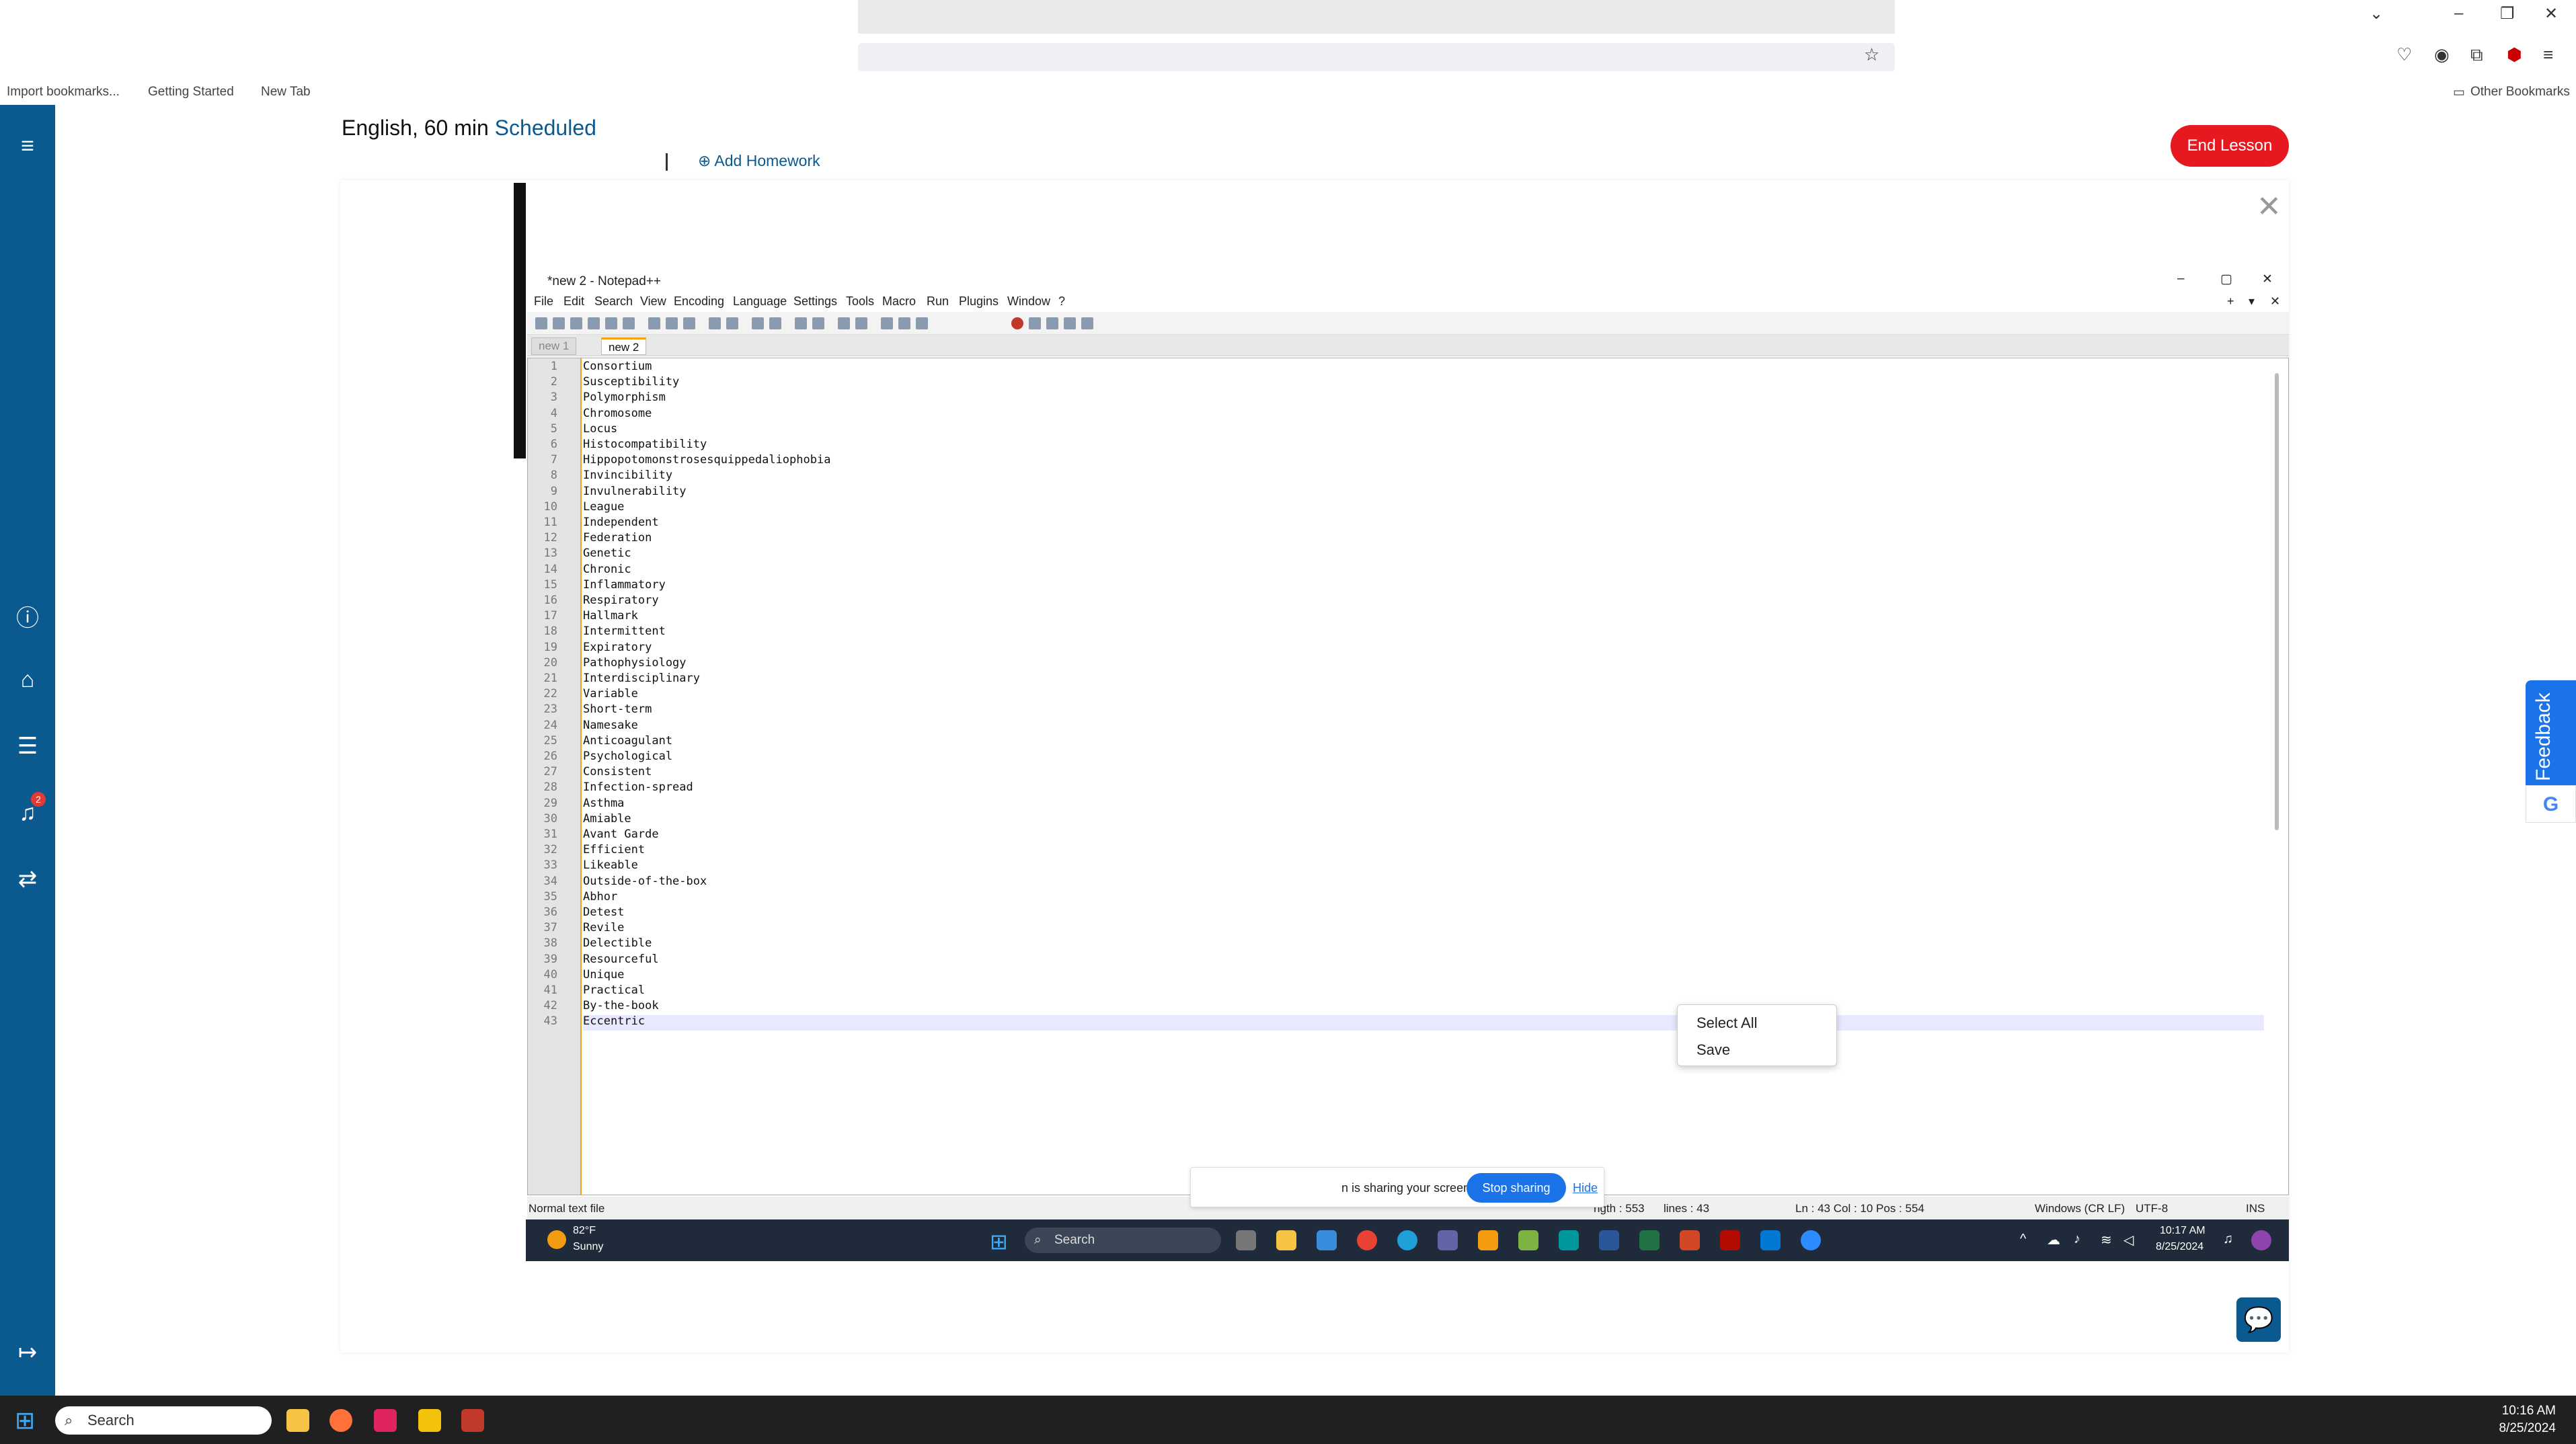 This screenshot has width=2576, height=1444. Describe the element at coordinates (732, 323) in the screenshot. I see `redo-icon` at that location.